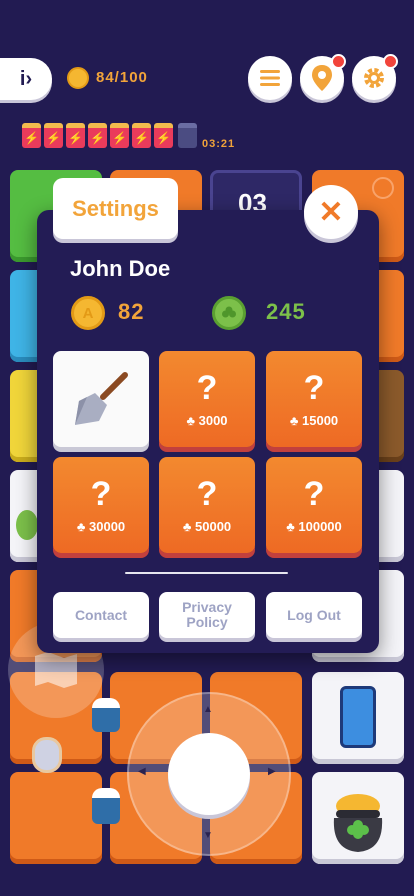 The width and height of the screenshot is (414, 896). Describe the element at coordinates (358, 823) in the screenshot. I see `pot-of-gold-icon` at that location.